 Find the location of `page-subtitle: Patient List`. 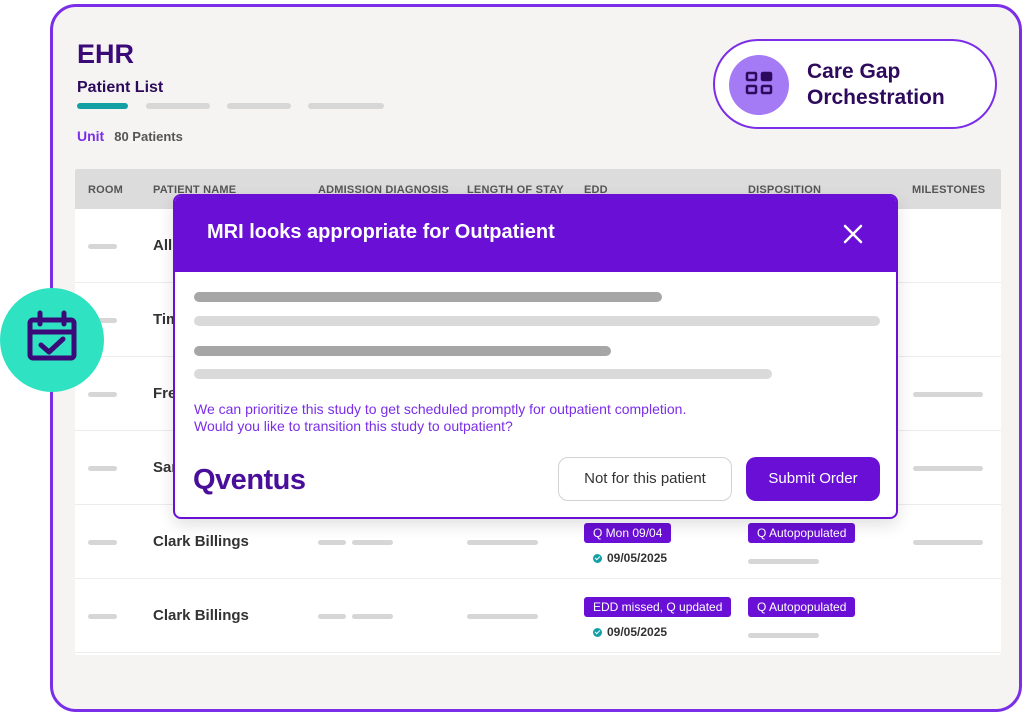

page-subtitle: Patient List is located at coordinates (120, 87).